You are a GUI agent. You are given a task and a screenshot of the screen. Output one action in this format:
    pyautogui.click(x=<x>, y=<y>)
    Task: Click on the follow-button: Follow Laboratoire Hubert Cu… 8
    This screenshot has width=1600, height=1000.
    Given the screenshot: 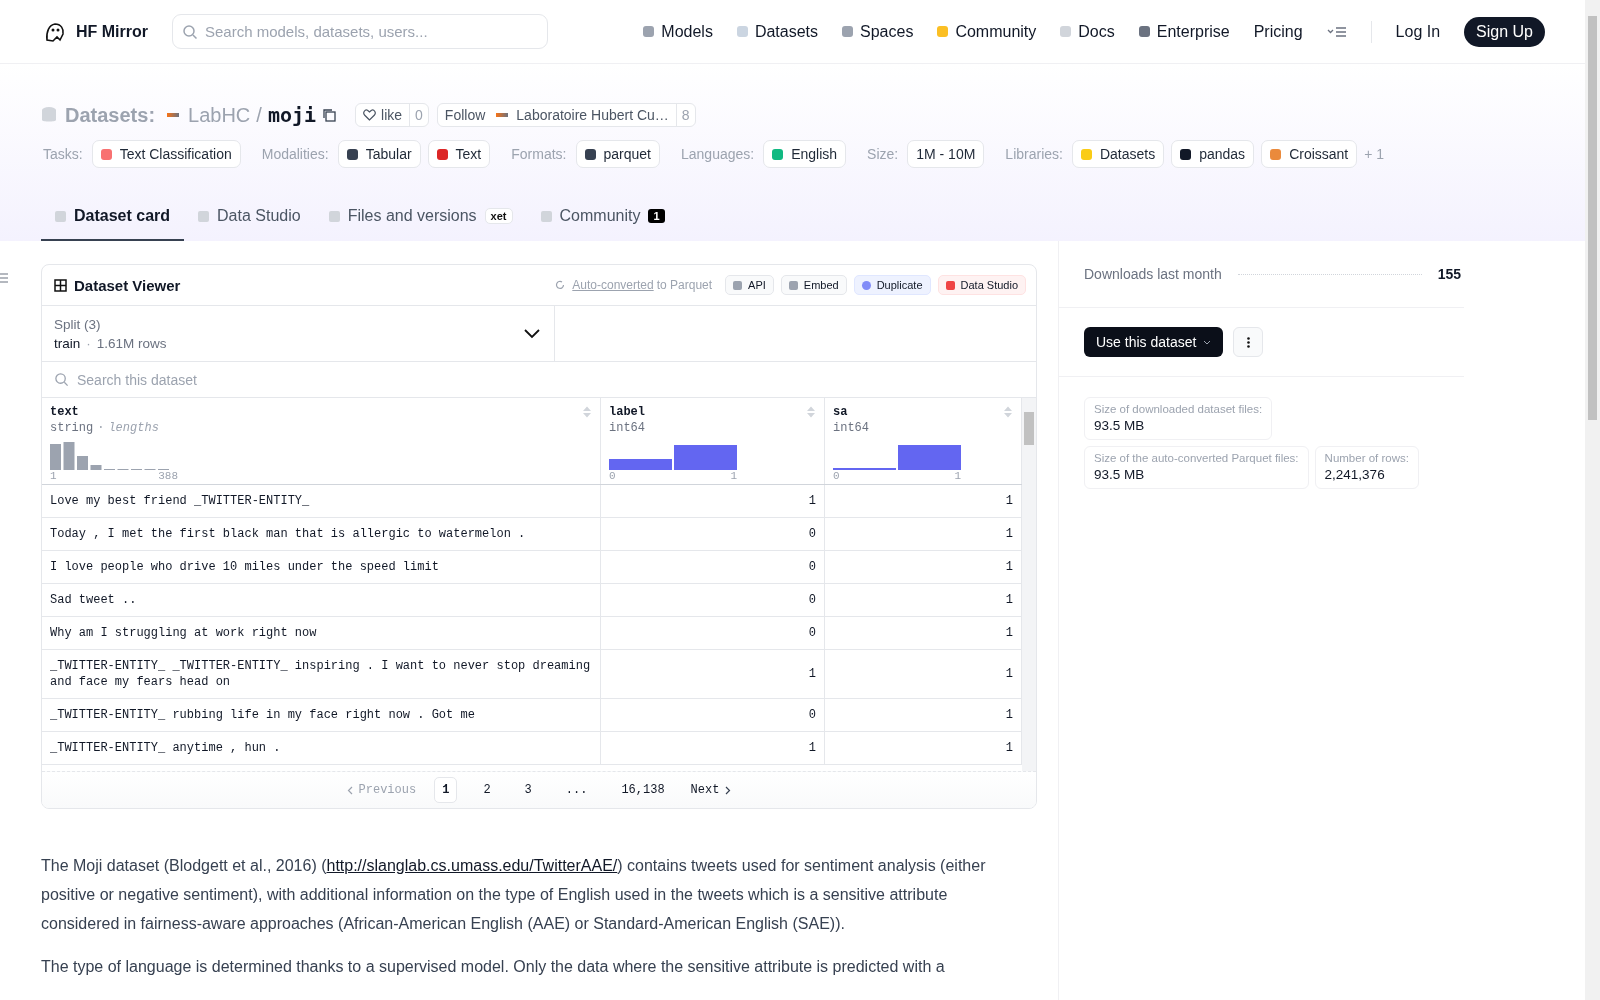 What is the action you would take?
    pyautogui.click(x=566, y=115)
    